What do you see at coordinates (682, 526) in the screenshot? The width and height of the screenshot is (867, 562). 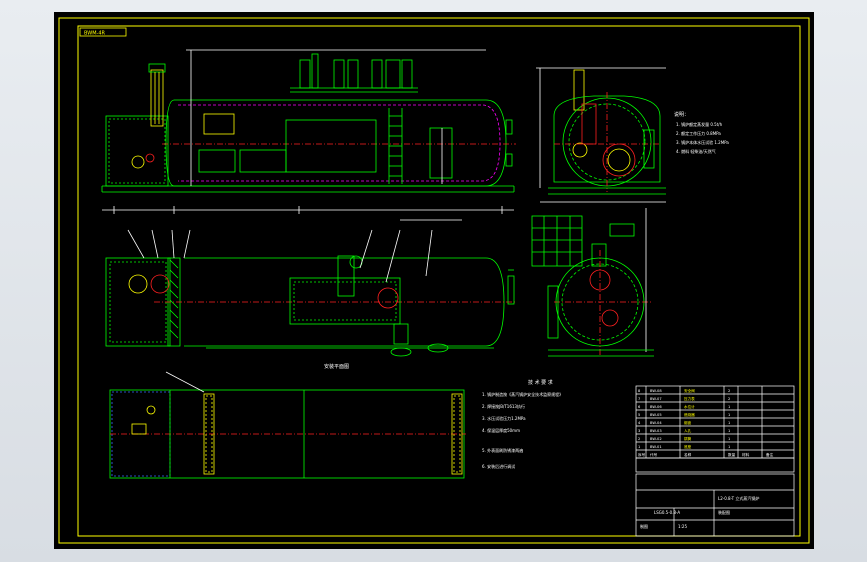 I see `title-scale: 1:25` at bounding box center [682, 526].